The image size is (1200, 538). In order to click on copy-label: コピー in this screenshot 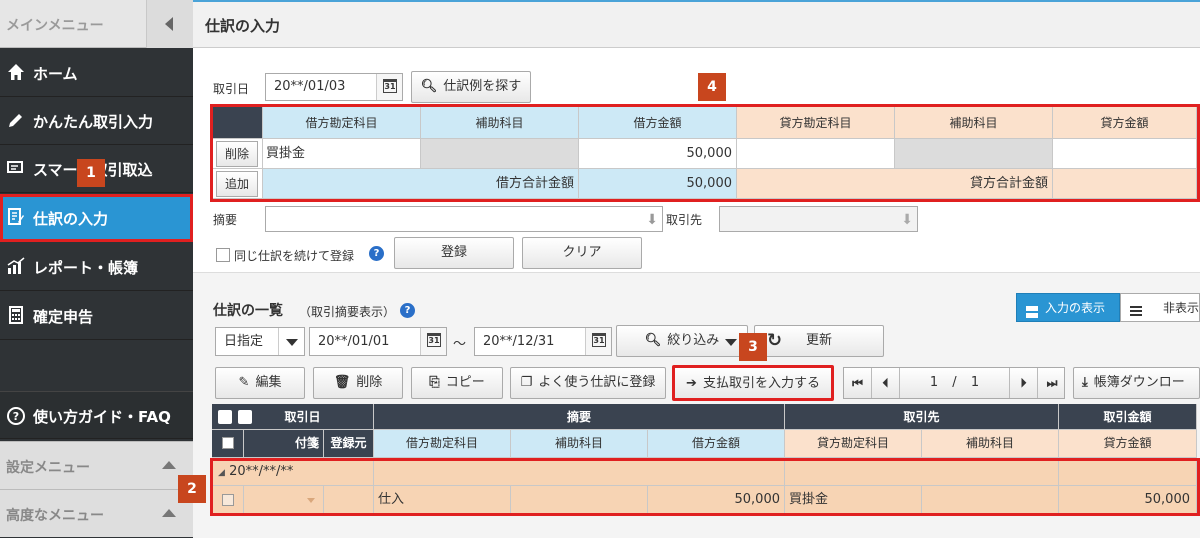, I will do `click(465, 382)`.